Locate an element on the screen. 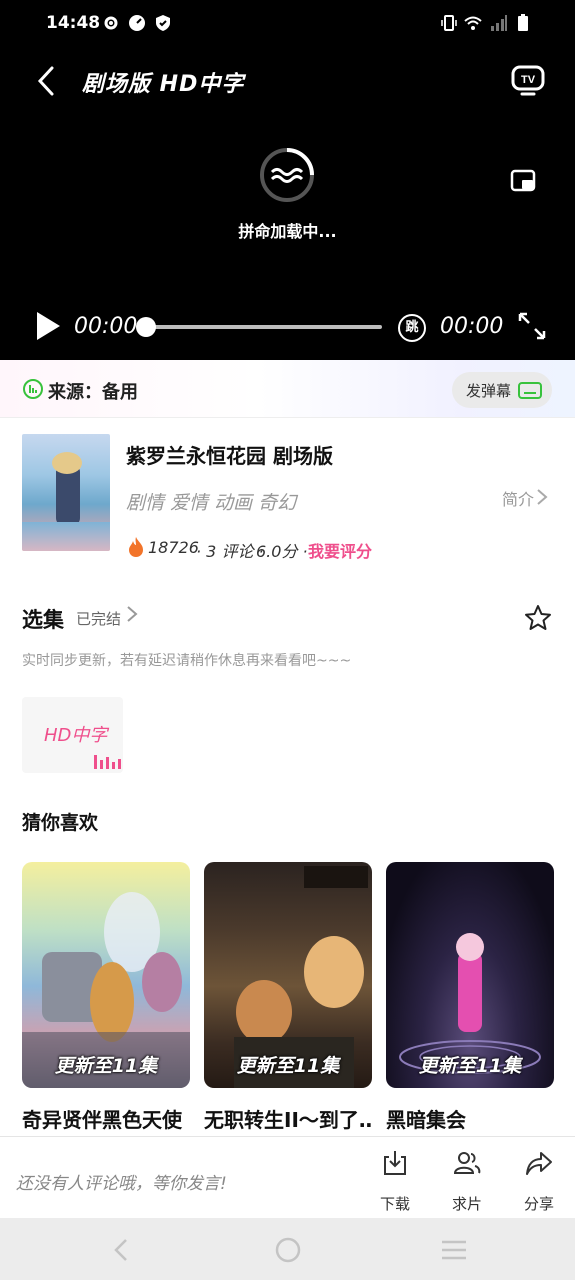 Image resolution: width=575 pixels, height=1280 pixels. anime-title: 紫罗兰永恒花园 剧场版 is located at coordinates (229, 456).